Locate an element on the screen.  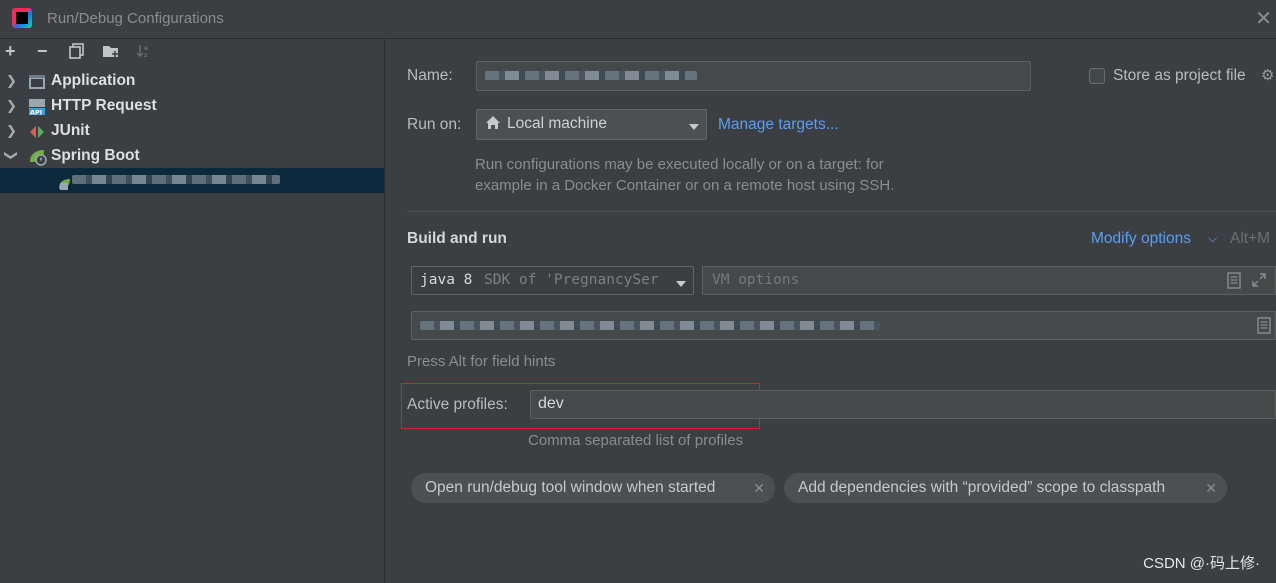
blurred-main-class is located at coordinates (650, 325).